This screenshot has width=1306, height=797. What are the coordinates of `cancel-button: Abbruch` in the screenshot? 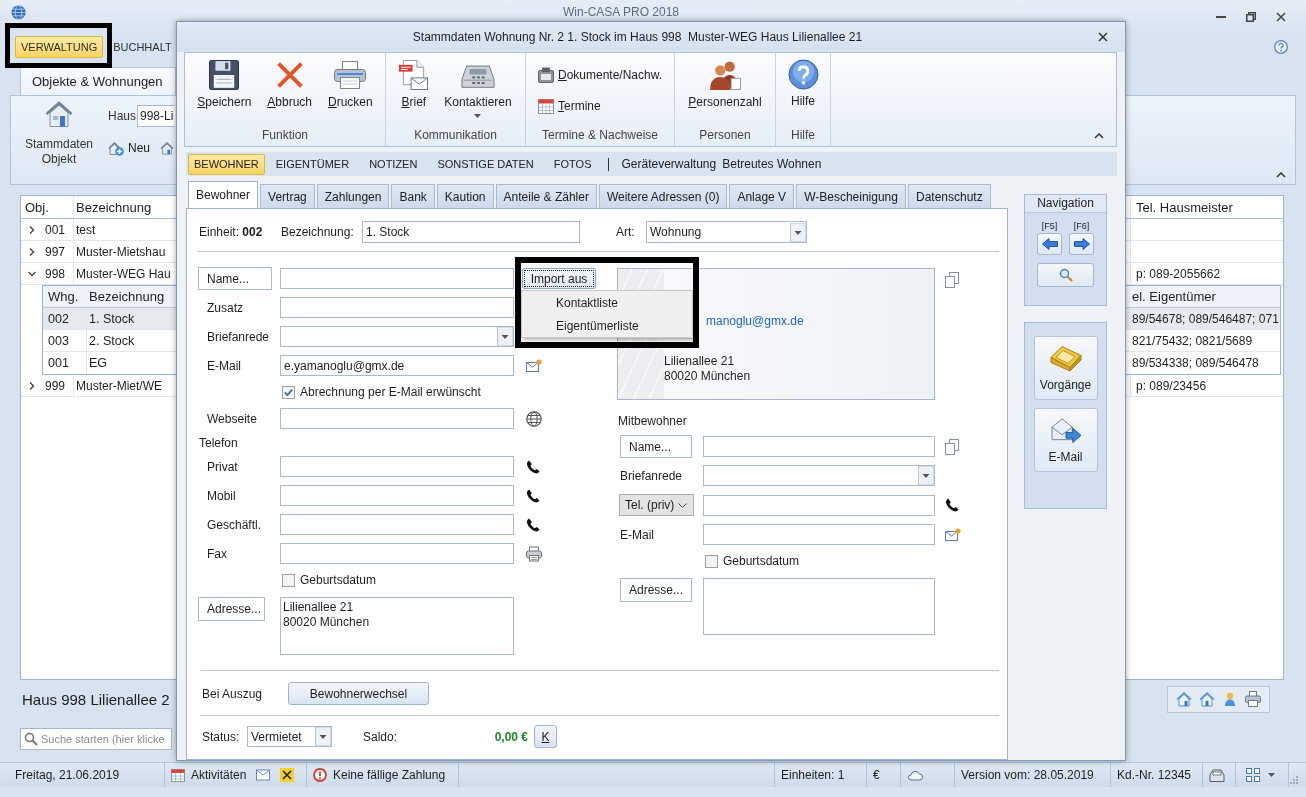 It's located at (290, 93).